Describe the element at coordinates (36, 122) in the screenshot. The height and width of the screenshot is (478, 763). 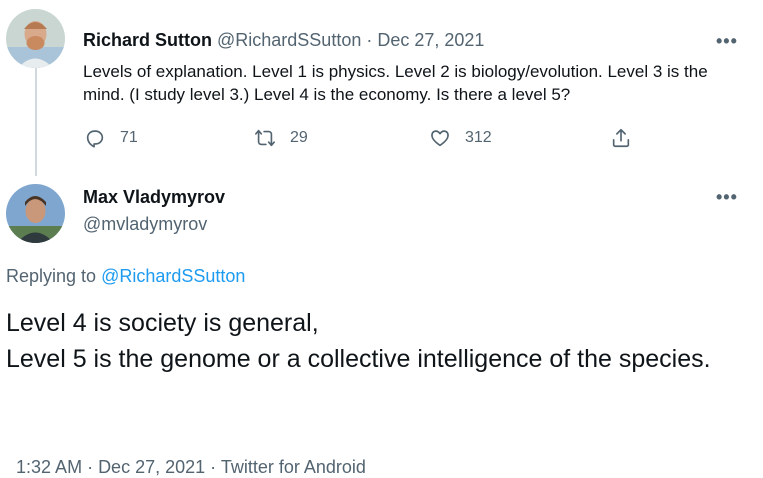
I see `thread-connector-line` at that location.